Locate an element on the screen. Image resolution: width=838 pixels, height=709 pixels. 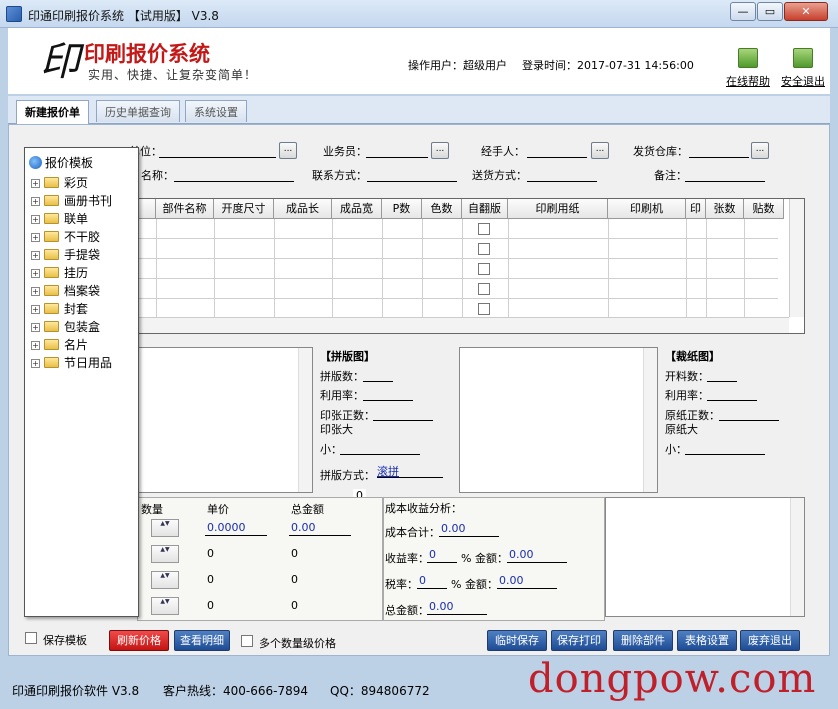
grid-header: P数 is located at coordinates (402, 209).